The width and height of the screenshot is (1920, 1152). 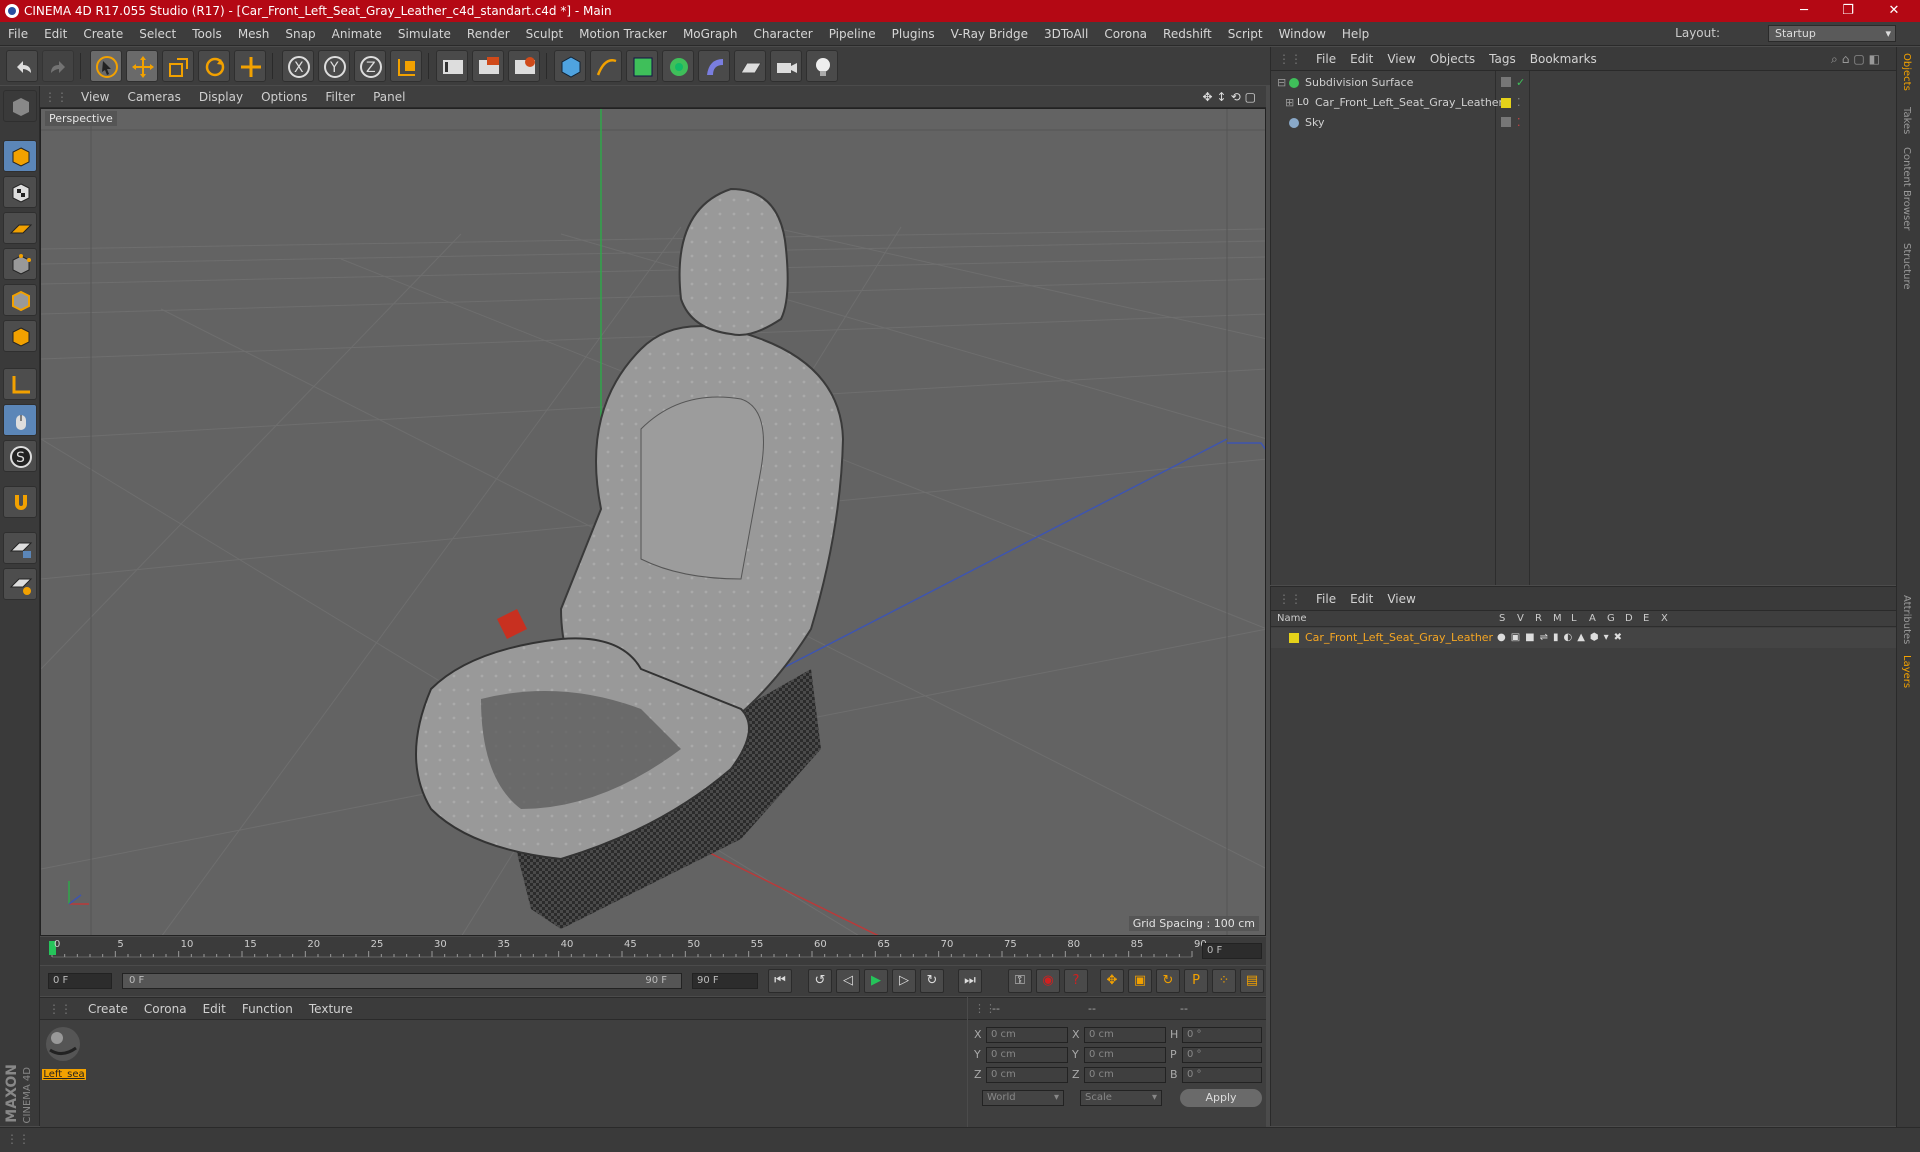 I want to click on workplane-mode-button, so click(x=20, y=228).